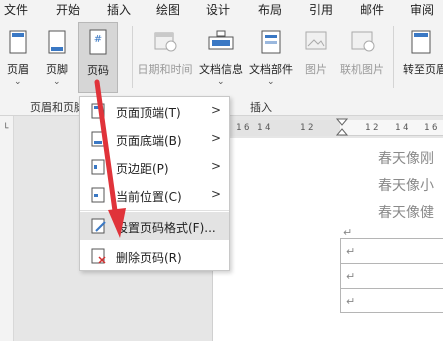  I want to click on menu-item-page-margins: 页边距(P) >, so click(154, 167).